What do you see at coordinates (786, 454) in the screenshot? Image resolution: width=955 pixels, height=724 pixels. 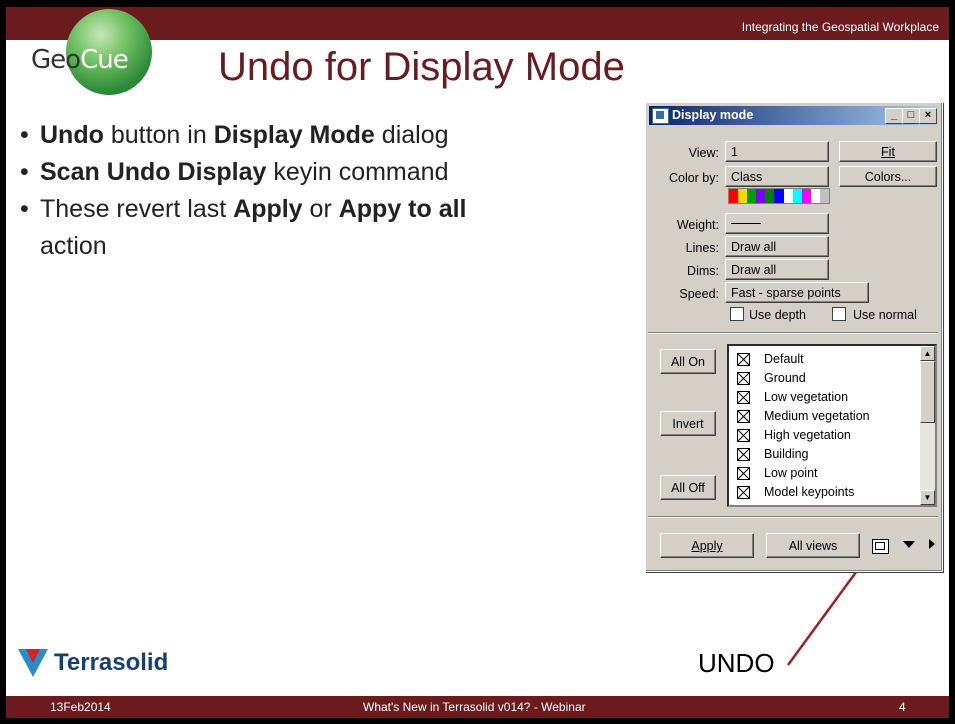 I see `class-name: Building` at bounding box center [786, 454].